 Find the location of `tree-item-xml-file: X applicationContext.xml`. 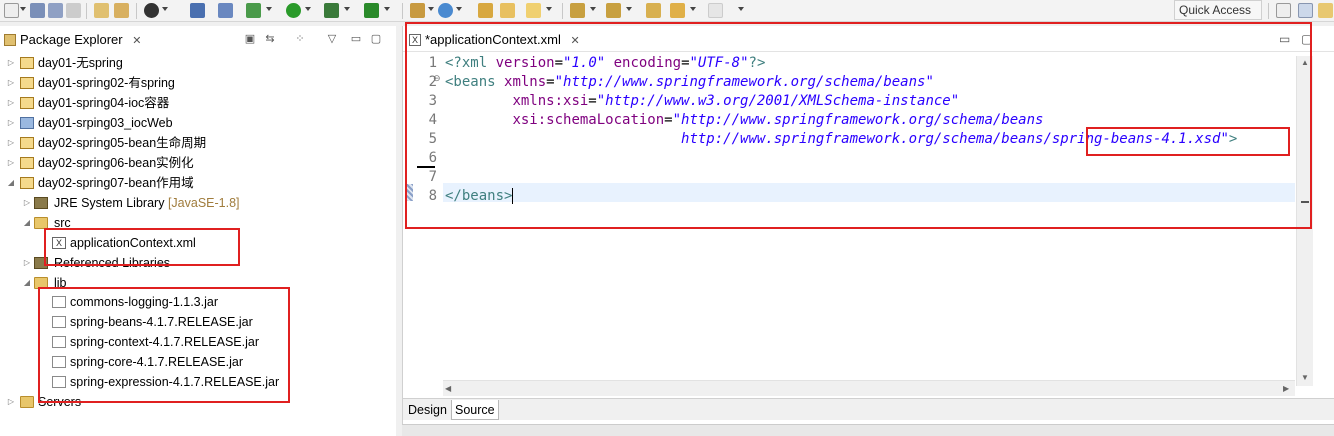

tree-item-xml-file: X applicationContext.xml is located at coordinates (195, 243).